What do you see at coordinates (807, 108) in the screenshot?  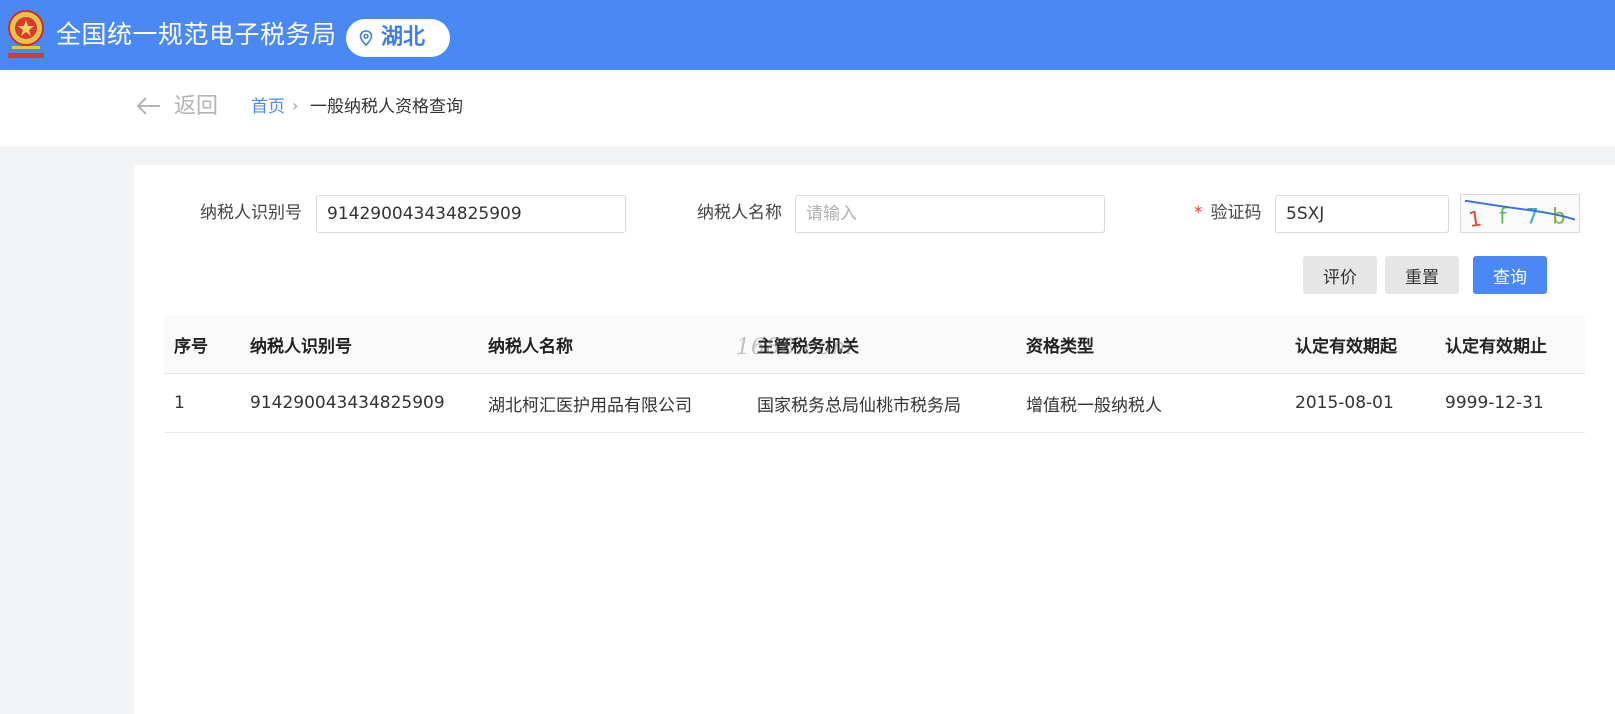 I see `sub-nav-bar: 返回 首页 › 一般纳税人资格查询` at bounding box center [807, 108].